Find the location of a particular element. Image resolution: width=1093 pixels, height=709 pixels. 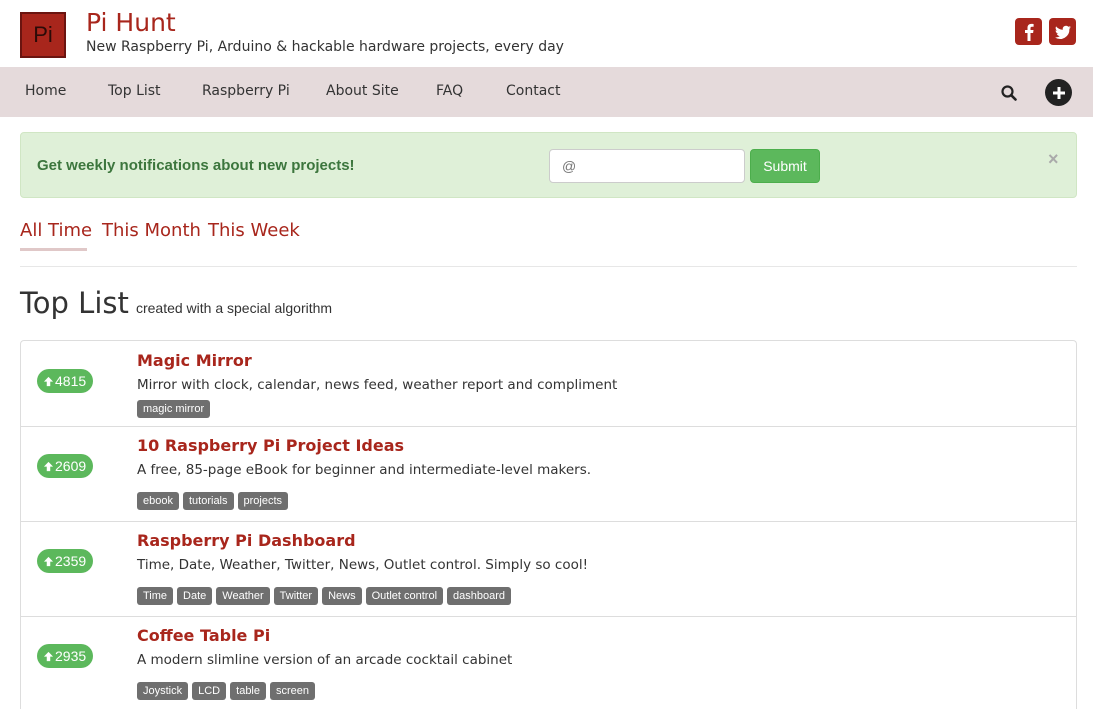

newsletter-submit-button: Submit is located at coordinates (785, 166).